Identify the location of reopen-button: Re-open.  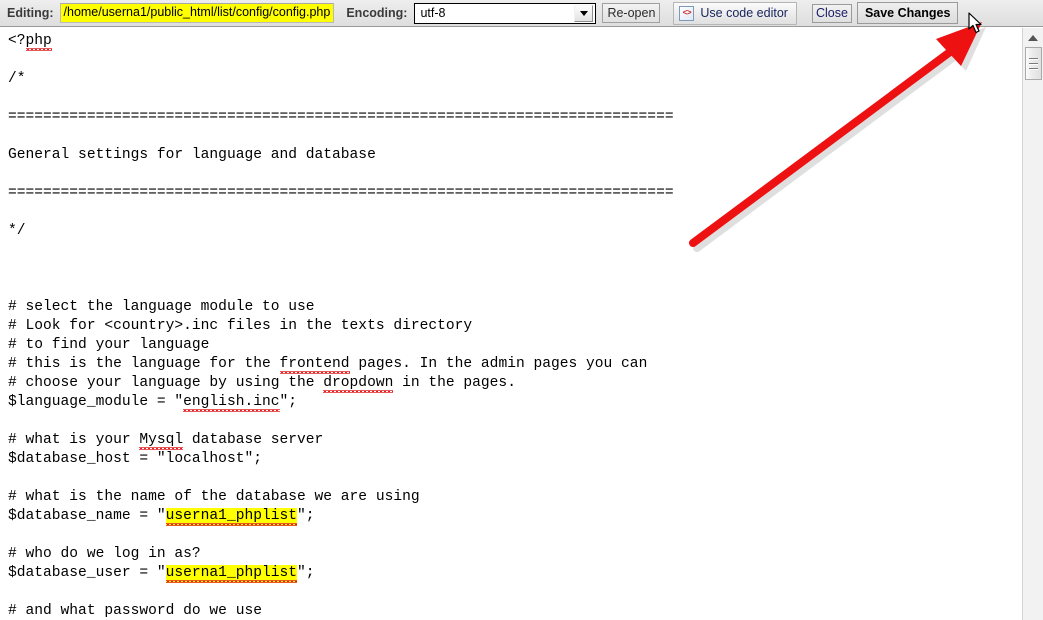
(631, 13).